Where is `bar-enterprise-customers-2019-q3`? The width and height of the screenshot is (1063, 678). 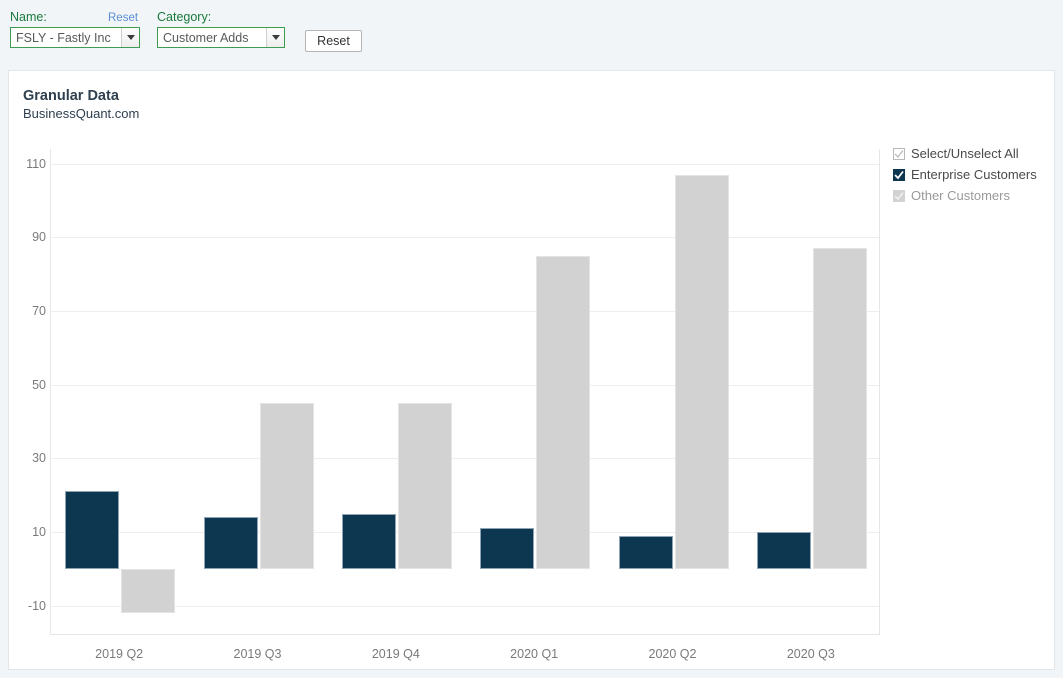 bar-enterprise-customers-2019-q3 is located at coordinates (230, 543).